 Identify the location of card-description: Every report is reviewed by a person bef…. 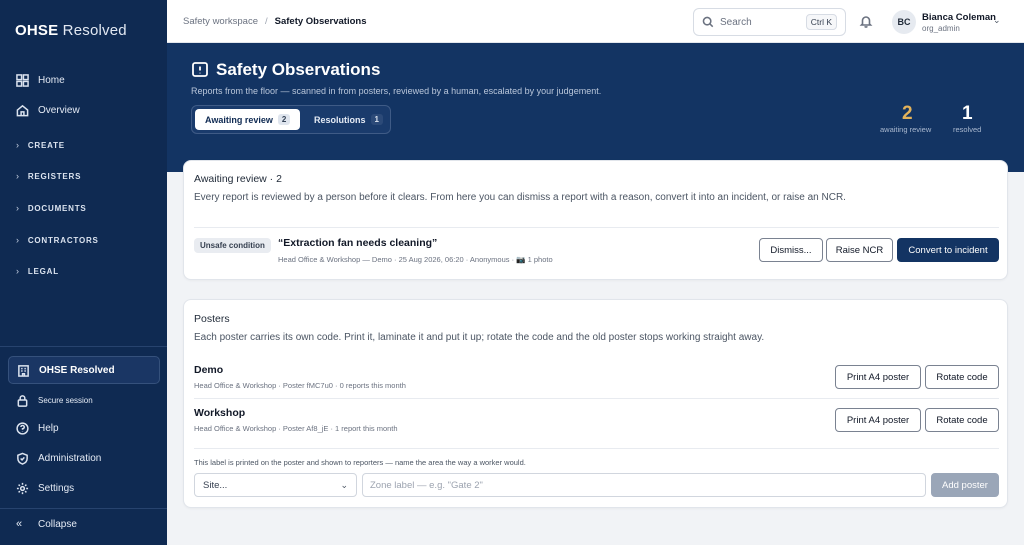
(520, 197).